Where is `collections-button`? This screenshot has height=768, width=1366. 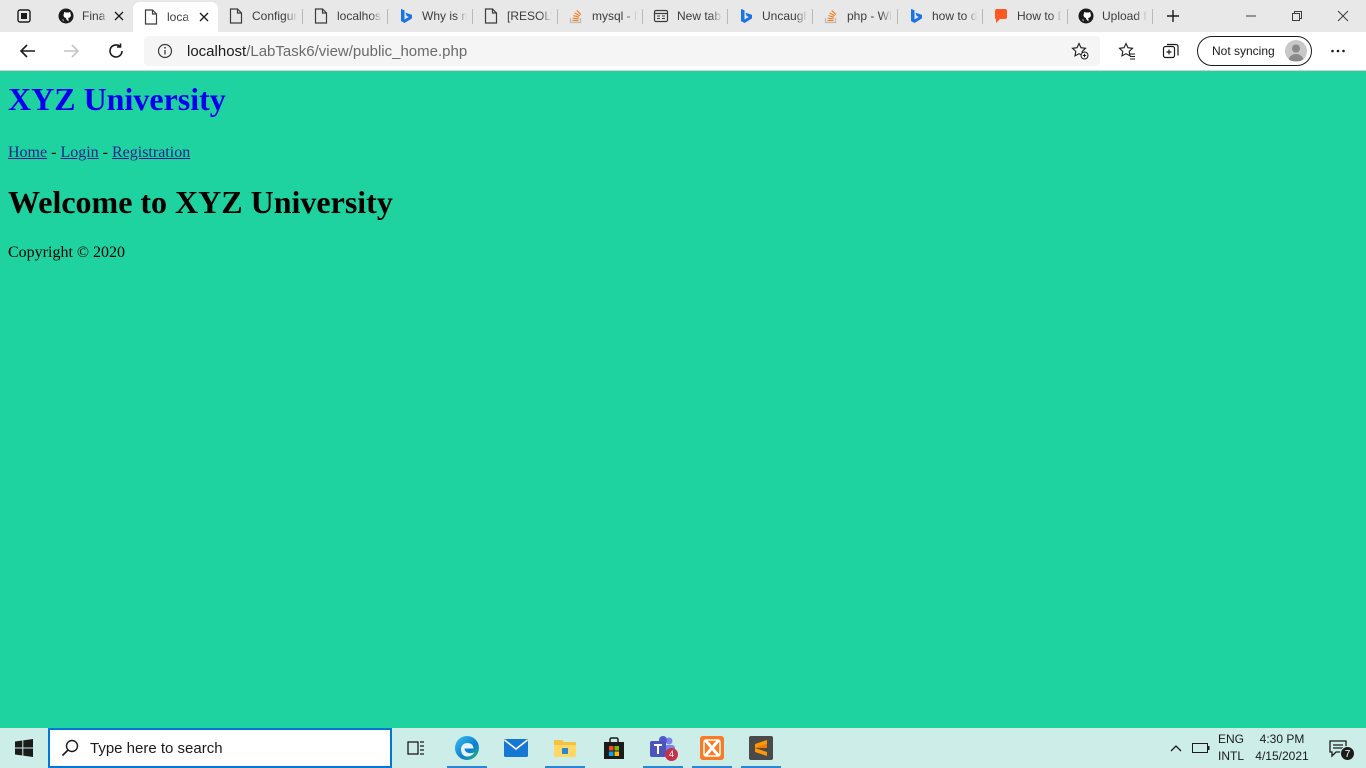 collections-button is located at coordinates (1171, 51).